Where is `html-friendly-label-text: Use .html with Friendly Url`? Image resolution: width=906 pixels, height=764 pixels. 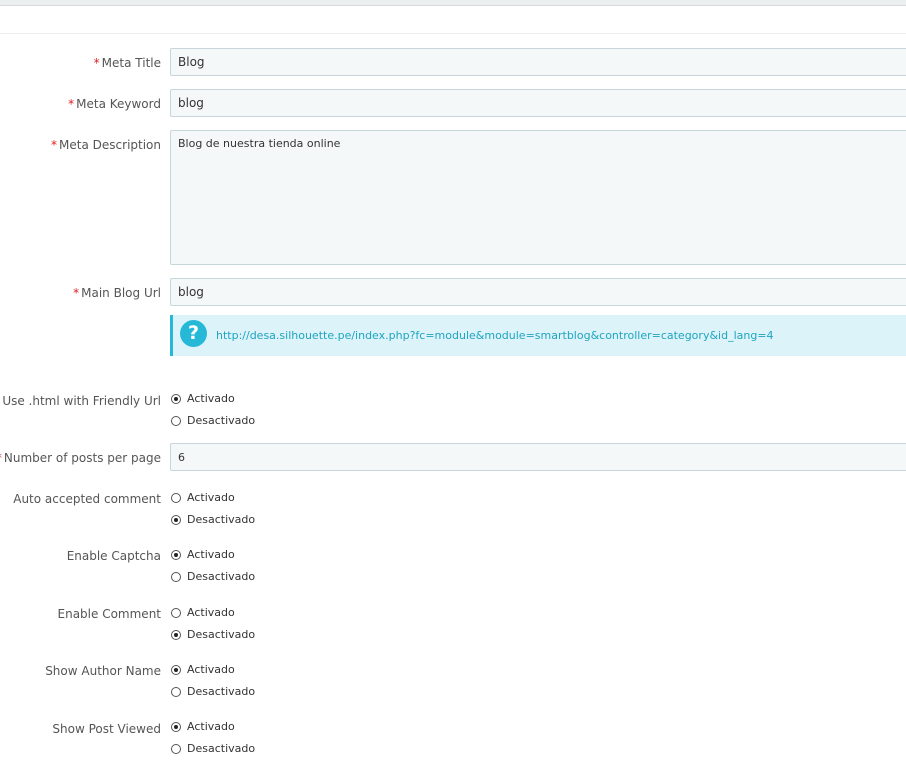
html-friendly-label-text: Use .html with Friendly Url is located at coordinates (81, 401).